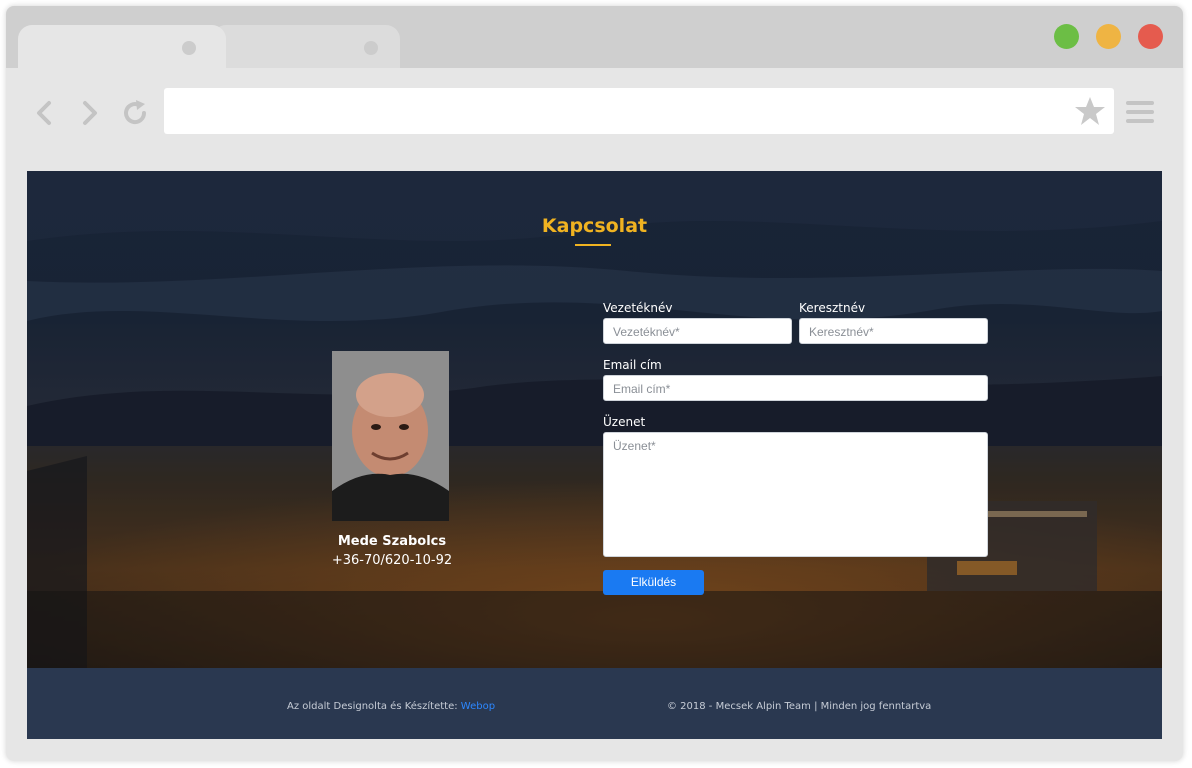 The image size is (1192, 768). I want to click on last-name-field: Vezetéknév*, so click(697, 331).